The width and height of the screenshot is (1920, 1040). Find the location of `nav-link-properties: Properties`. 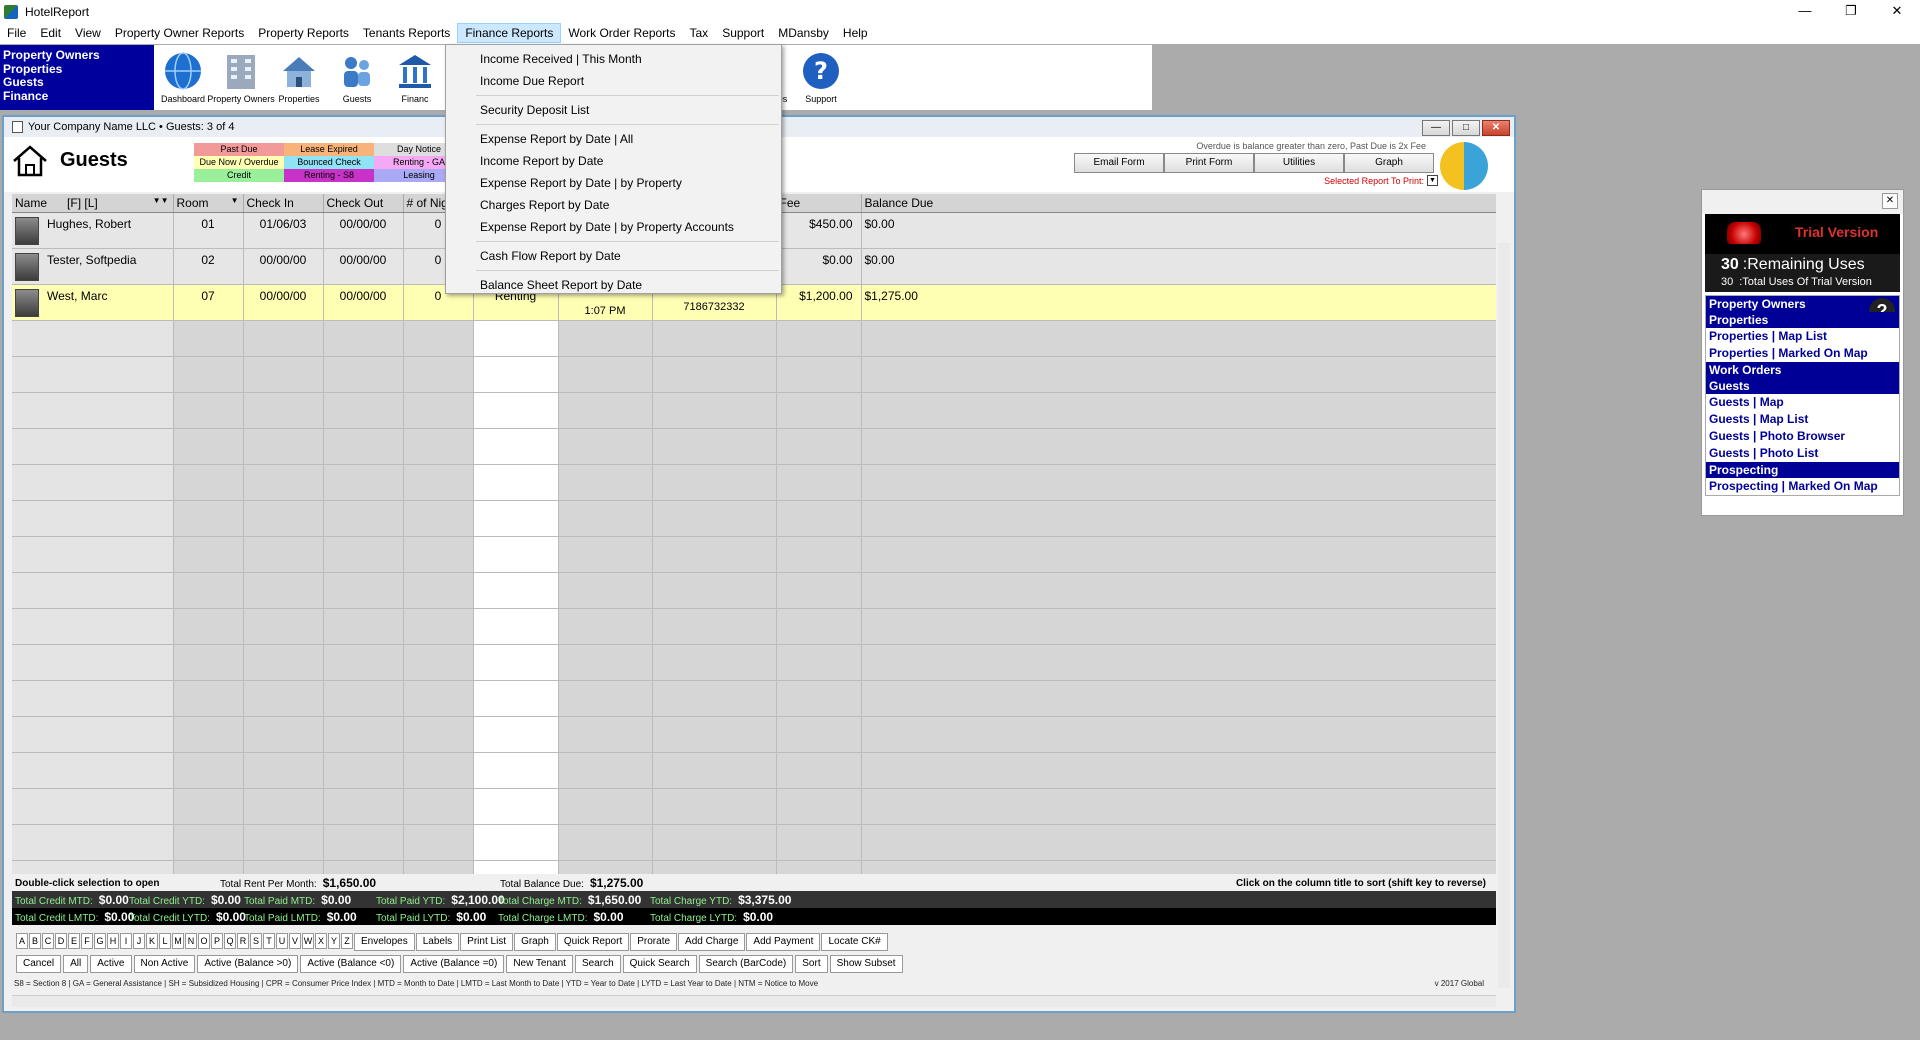

nav-link-properties: Properties is located at coordinates (77, 69).